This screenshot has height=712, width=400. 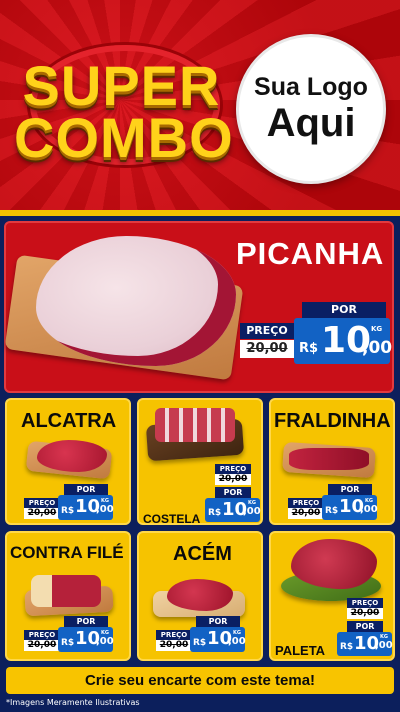 What do you see at coordinates (332, 596) in the screenshot?
I see `product-card-paleta: PALETA PREÇO 20,00 POR R$ 10 ,00 KG` at bounding box center [332, 596].